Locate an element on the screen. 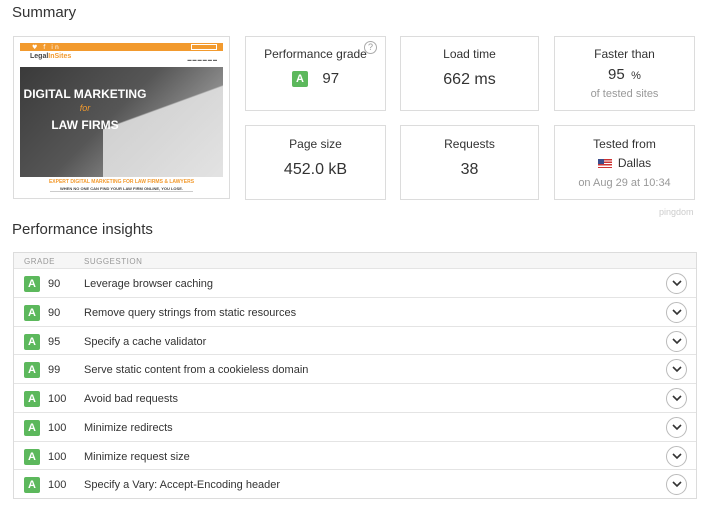 The height and width of the screenshot is (507, 720). insights-table-header: GRADE SUGGESTION is located at coordinates (355, 261).